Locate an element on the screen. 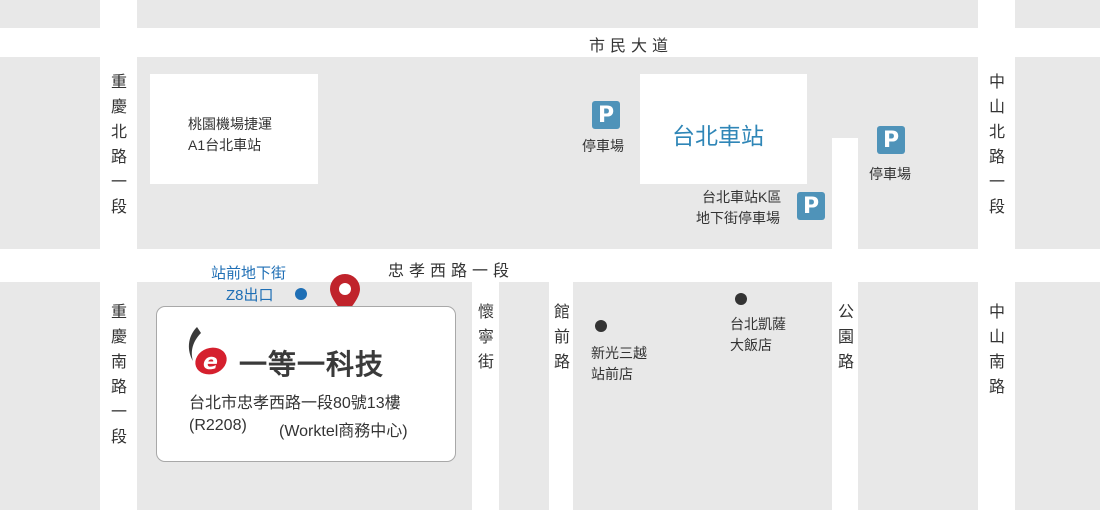 This screenshot has height=510, width=1100. road-label-zhongshan-south: 中山南路 is located at coordinates (996, 350).